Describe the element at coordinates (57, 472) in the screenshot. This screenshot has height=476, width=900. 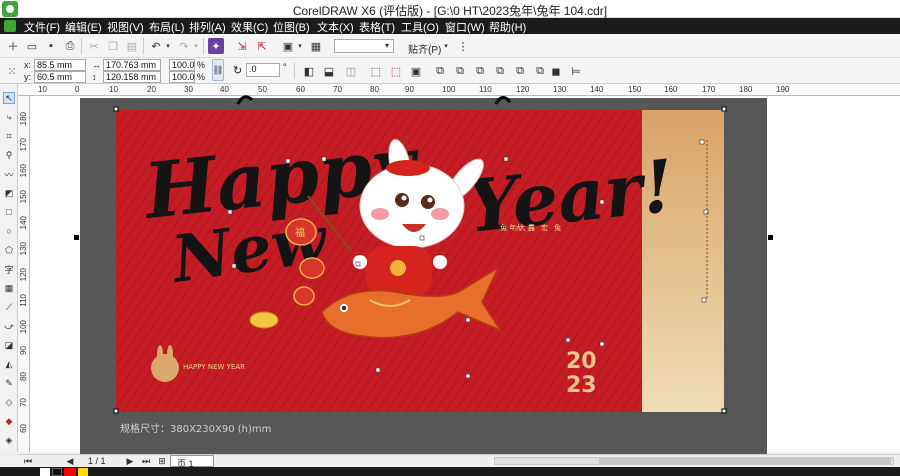
I see `palette-swatch-black` at that location.